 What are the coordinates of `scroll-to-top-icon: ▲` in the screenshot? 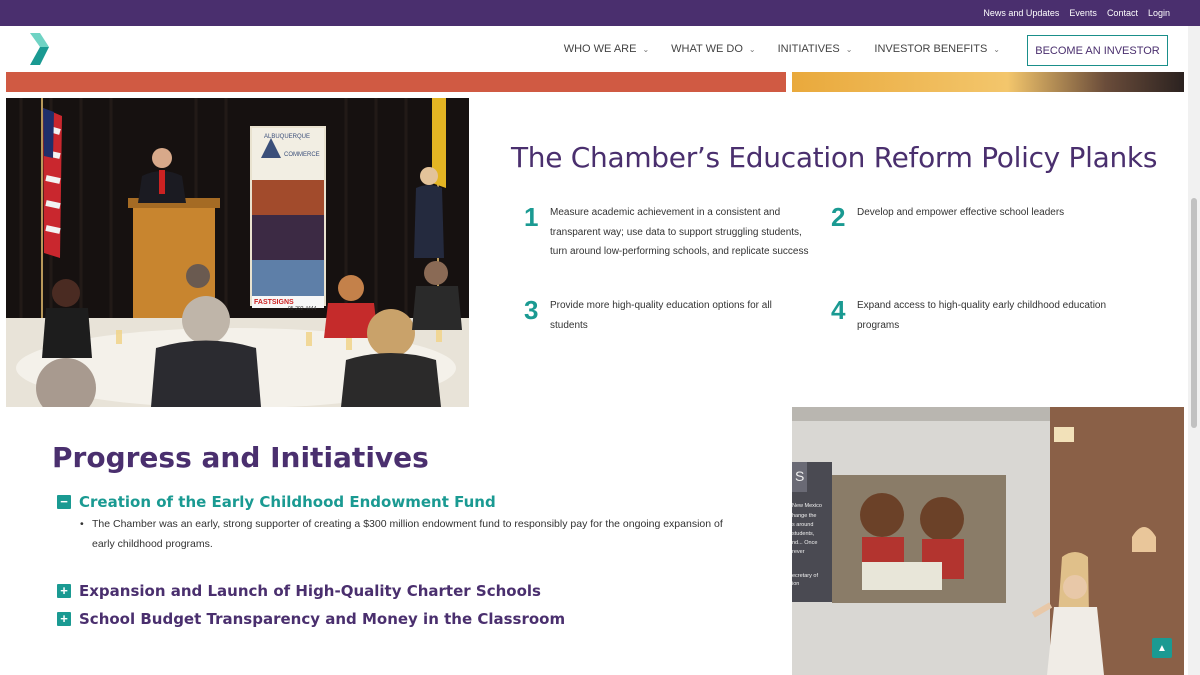 It's located at (1162, 648).